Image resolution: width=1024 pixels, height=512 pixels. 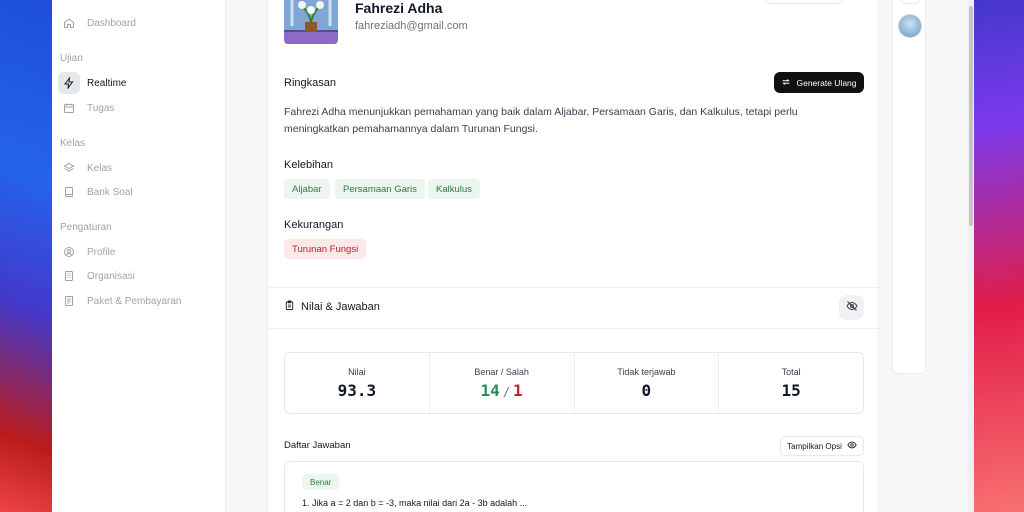 I want to click on stat-label: Benar / Salah, so click(x=501, y=371).